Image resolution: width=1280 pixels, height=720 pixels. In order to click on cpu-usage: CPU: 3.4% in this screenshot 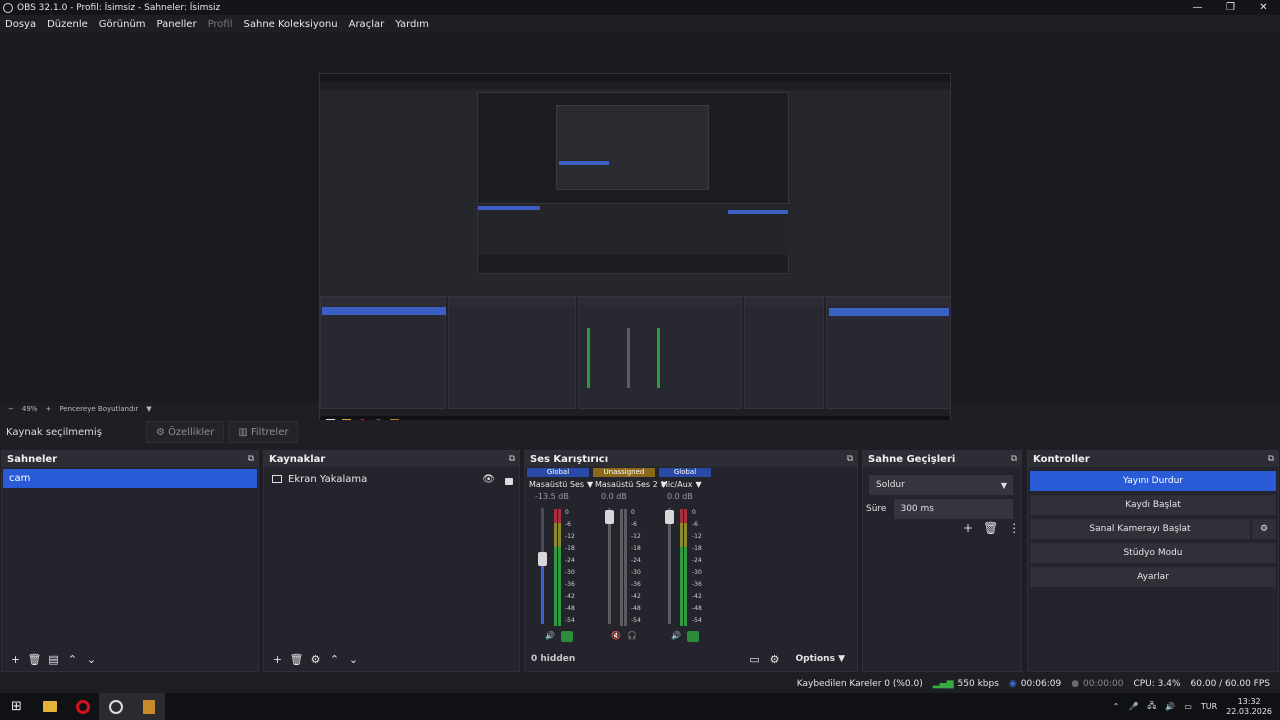, I will do `click(1157, 684)`.